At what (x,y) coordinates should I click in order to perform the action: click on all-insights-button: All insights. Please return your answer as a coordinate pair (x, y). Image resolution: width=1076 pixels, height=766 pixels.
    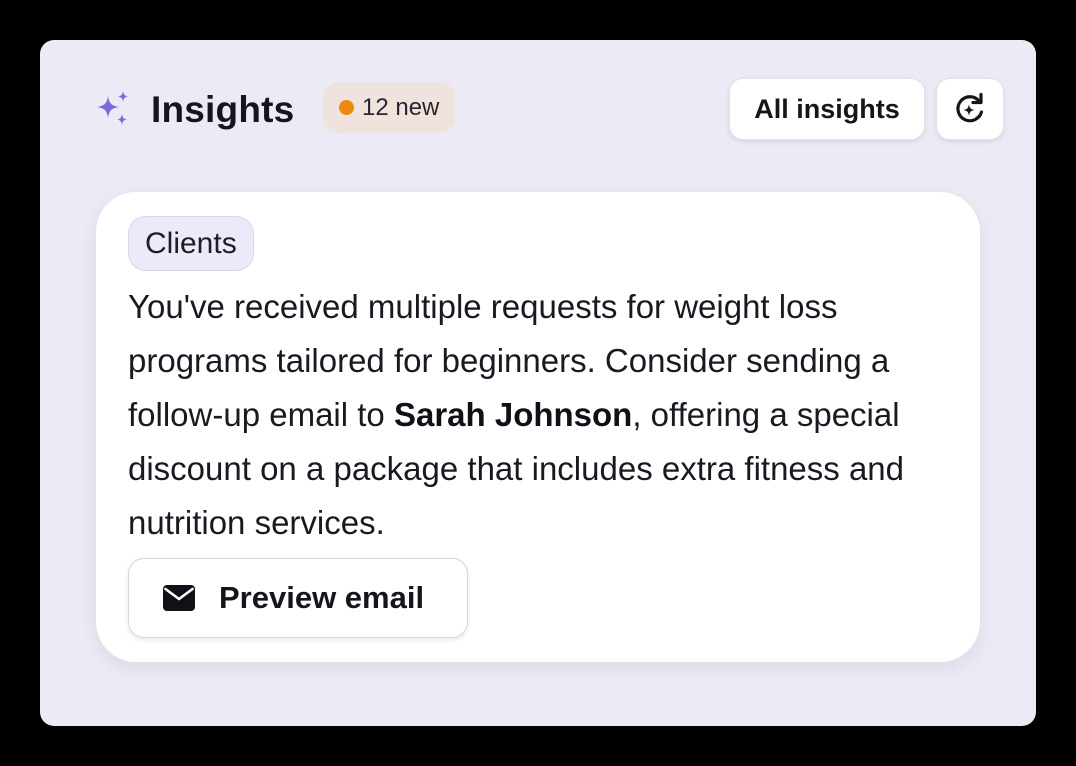
    Looking at the image, I should click on (827, 109).